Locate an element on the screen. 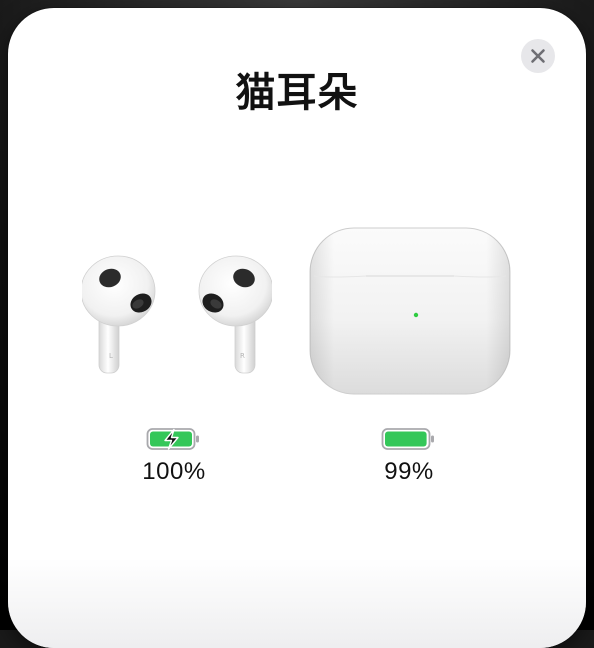  case-battery-percent: 99% is located at coordinates (409, 471).